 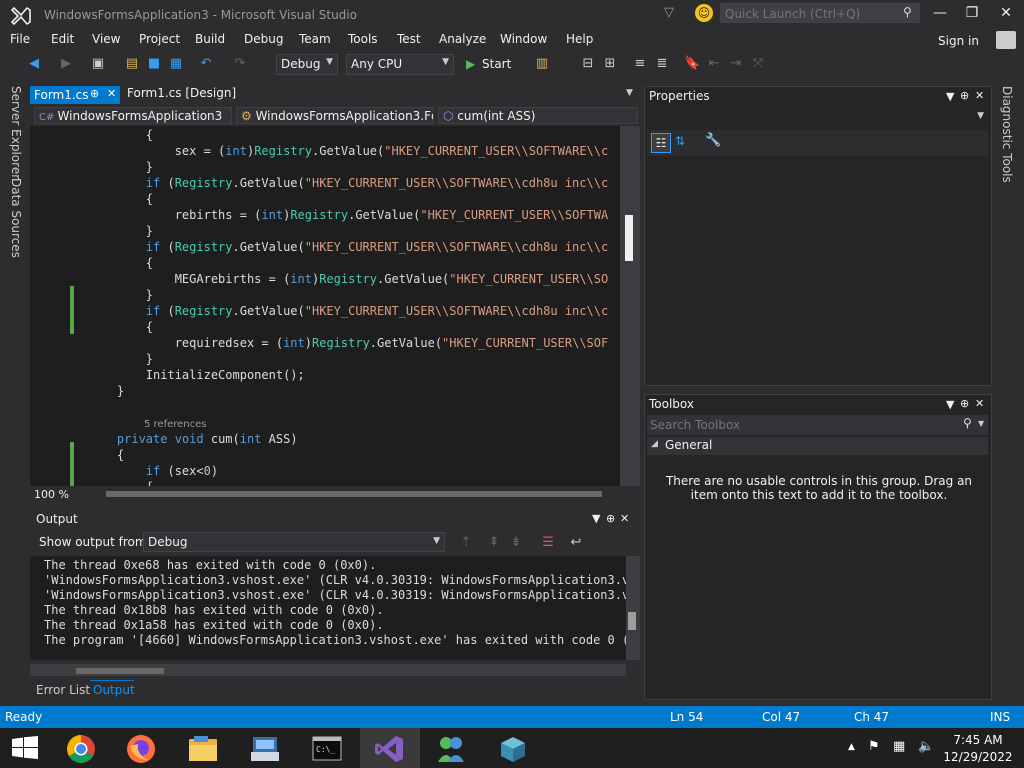 I want to click on windows-start-icon, so click(x=30, y=748).